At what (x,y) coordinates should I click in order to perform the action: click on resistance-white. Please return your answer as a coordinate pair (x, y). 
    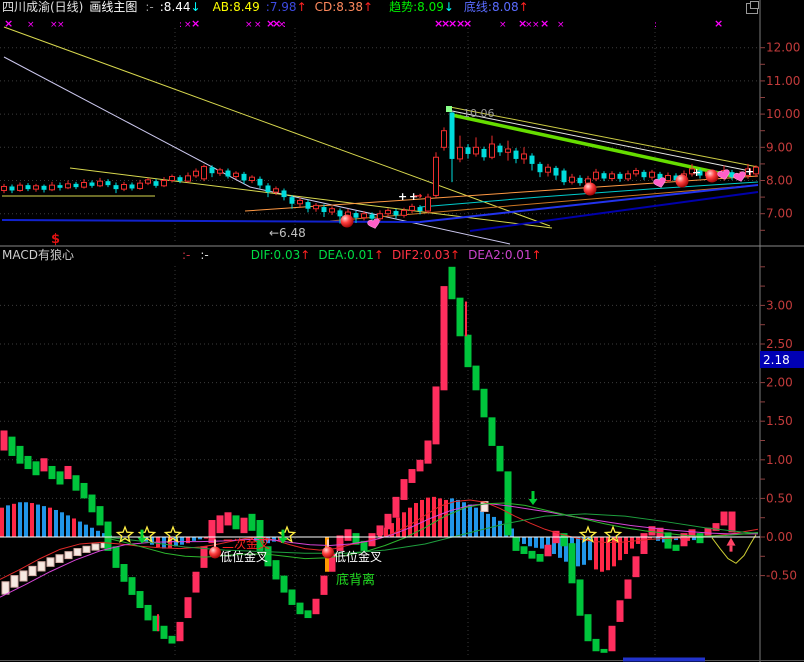
    Looking at the image, I should click on (601, 141).